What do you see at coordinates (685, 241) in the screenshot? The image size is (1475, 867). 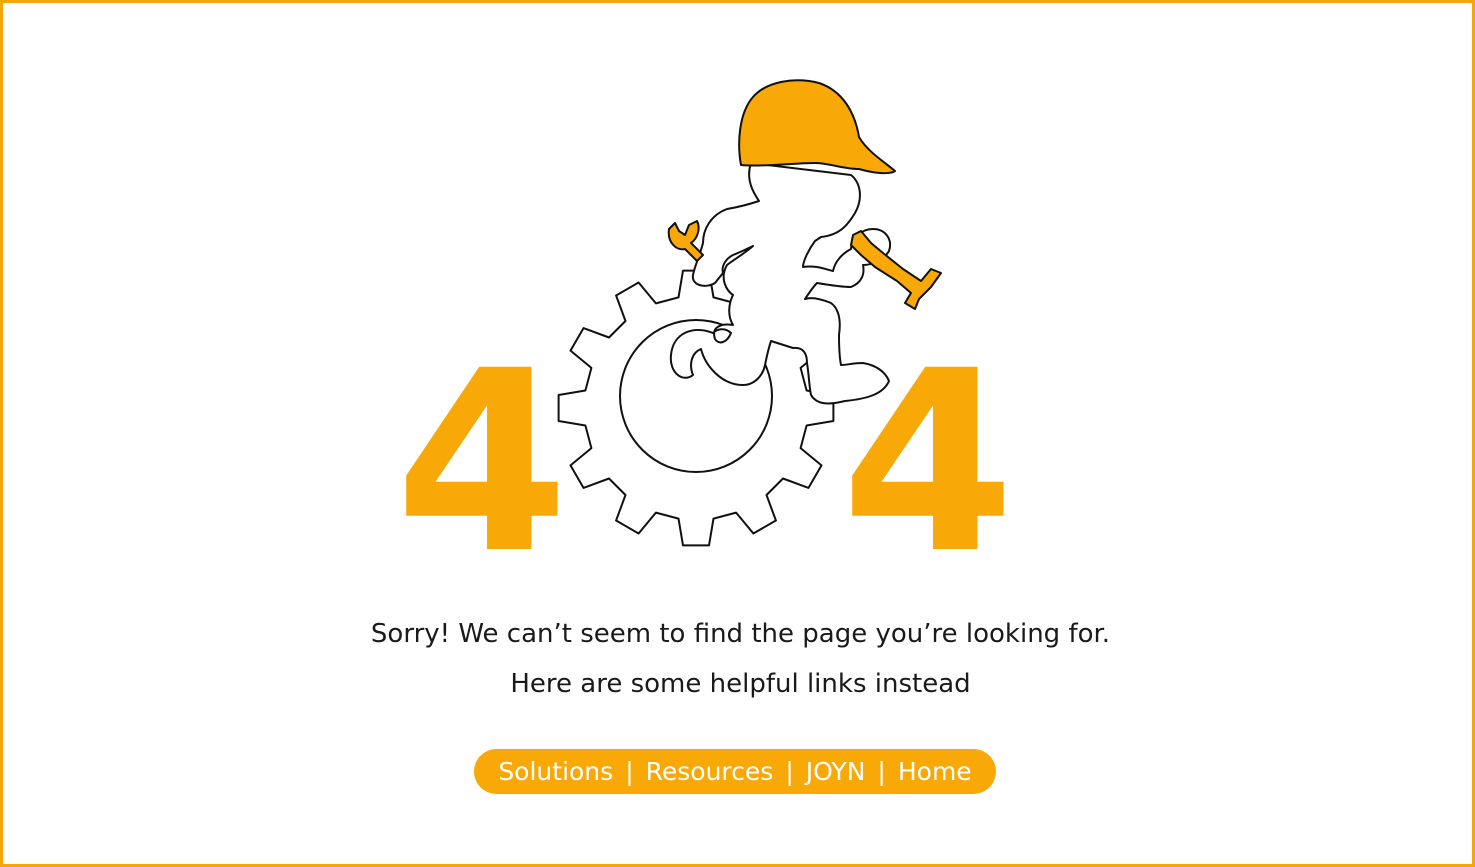 I see `wrench-icon` at bounding box center [685, 241].